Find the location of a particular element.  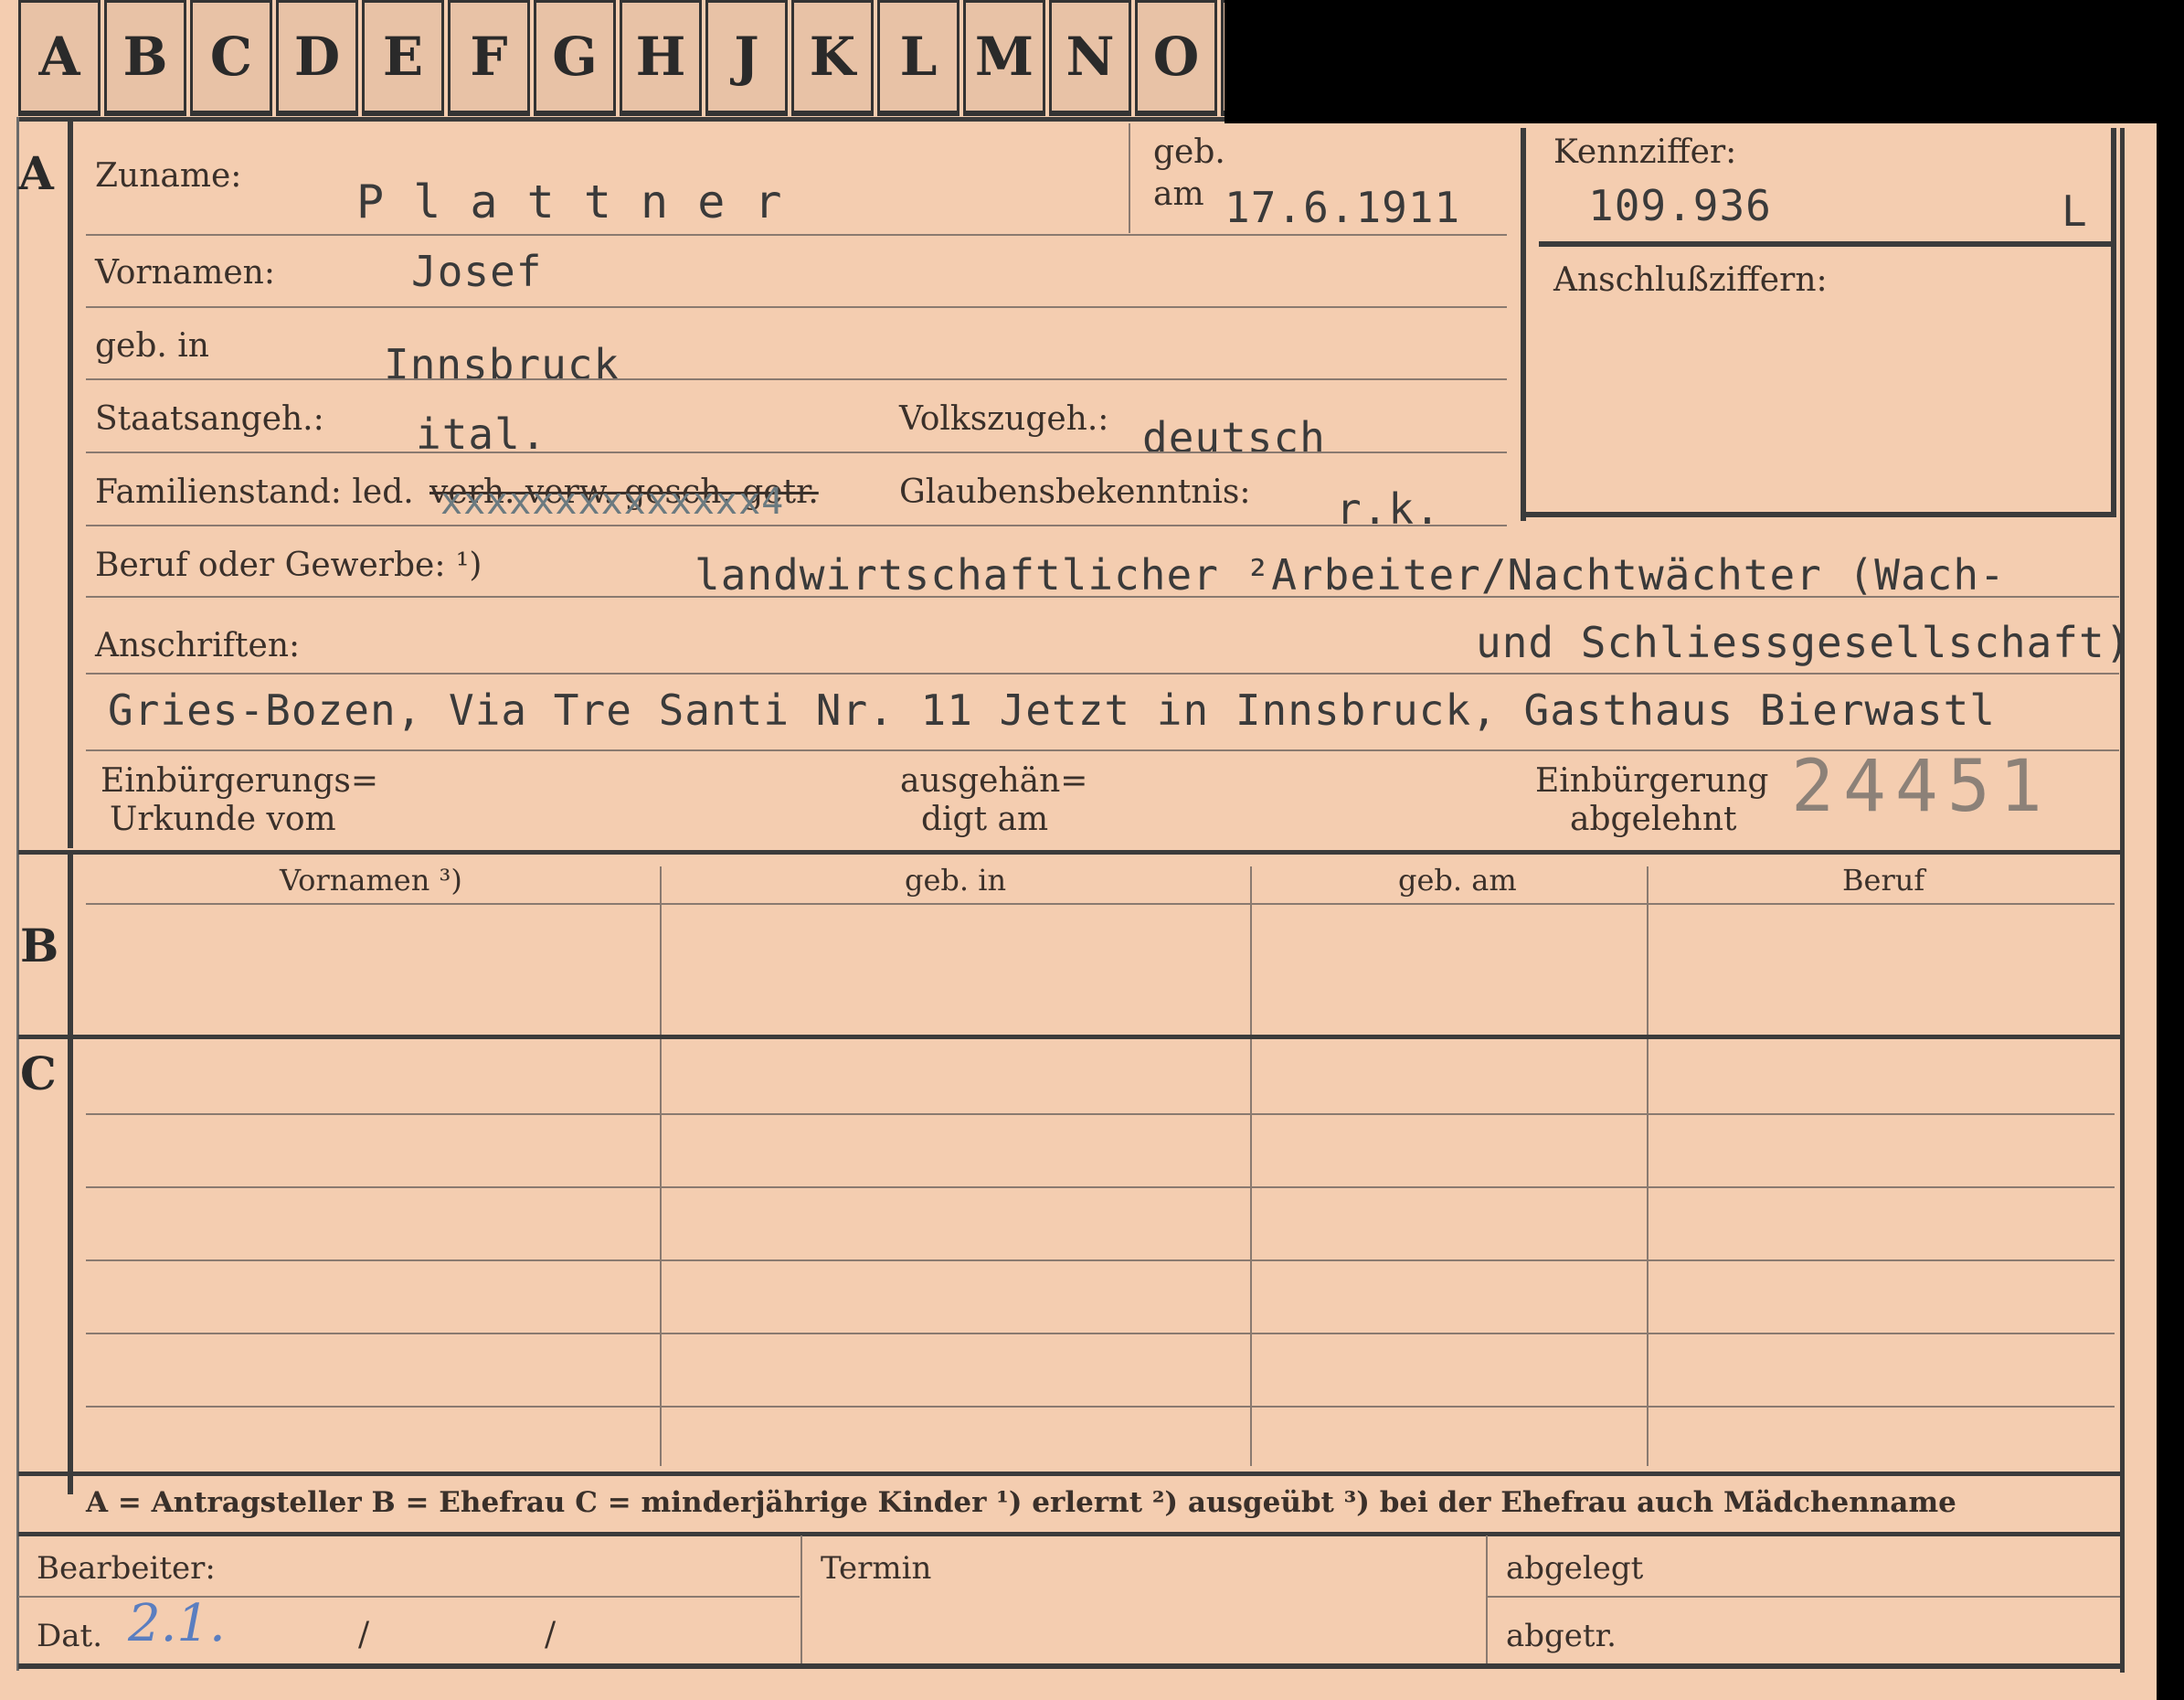

dat-handwritten-value: 2.1. is located at coordinates (177, 1623).